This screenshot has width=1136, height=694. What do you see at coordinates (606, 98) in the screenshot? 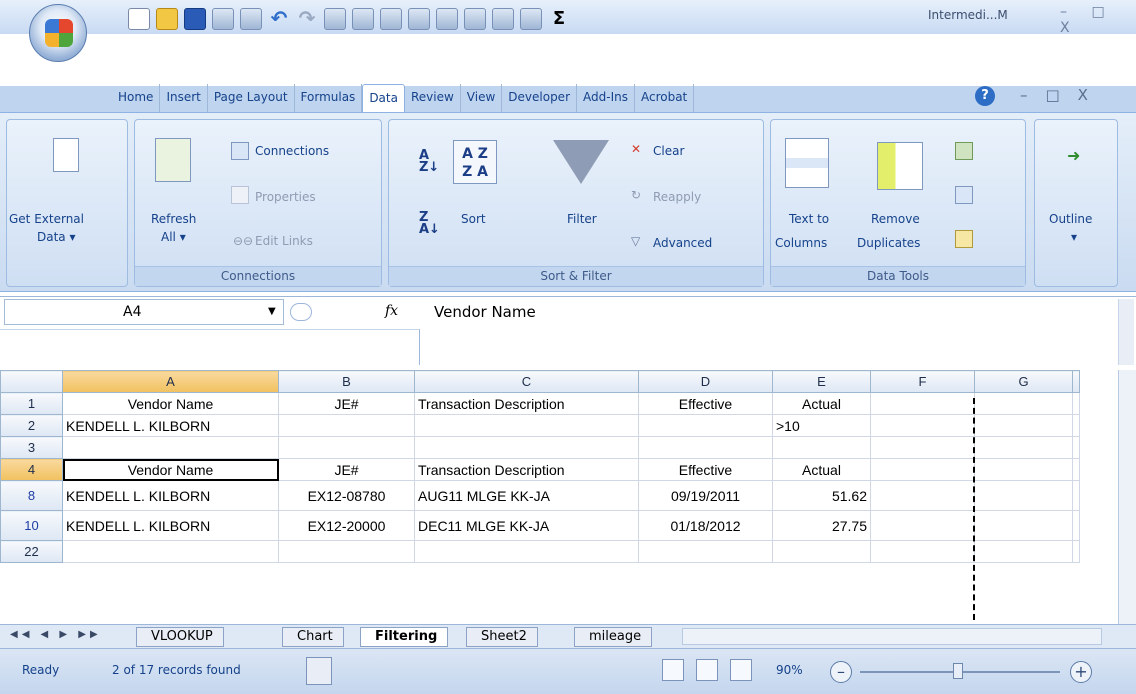
I see `tab-add-ins: Add-Ins` at bounding box center [606, 98].